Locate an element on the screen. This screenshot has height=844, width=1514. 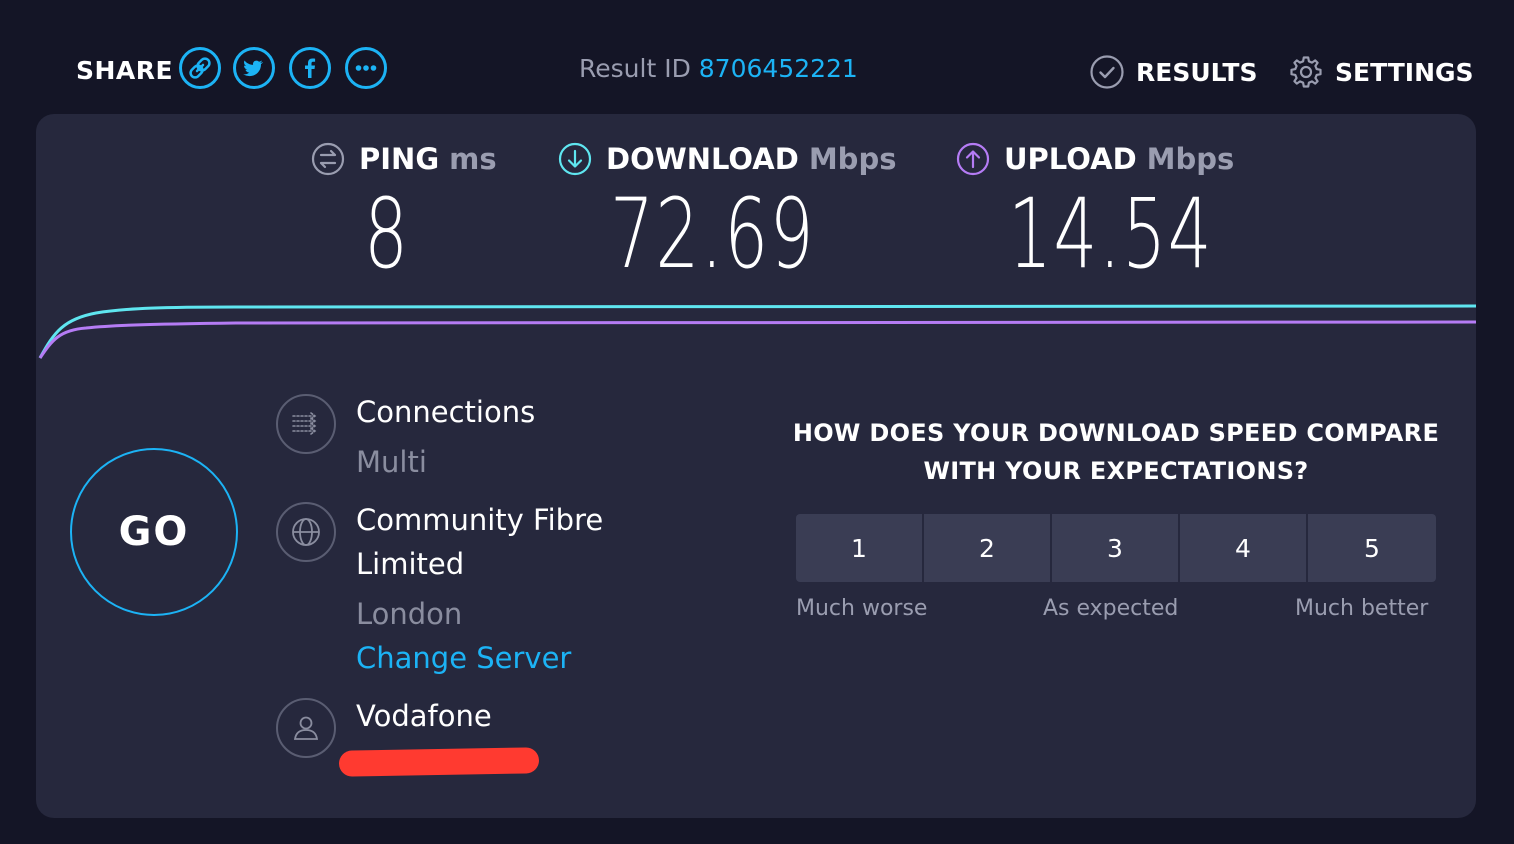
upload-label: UPLOAD is located at coordinates (1070, 159).